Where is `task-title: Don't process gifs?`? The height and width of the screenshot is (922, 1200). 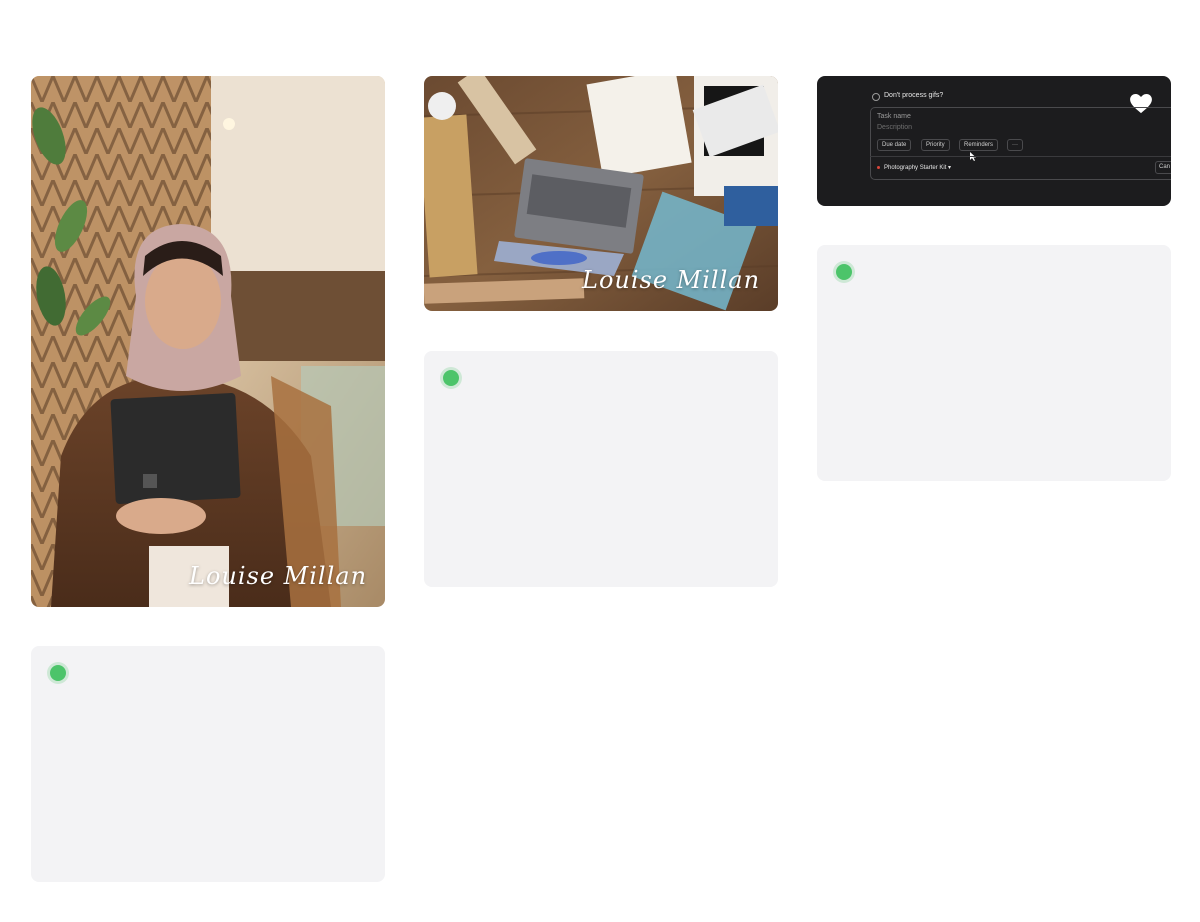
task-title: Don't process gifs? is located at coordinates (914, 95).